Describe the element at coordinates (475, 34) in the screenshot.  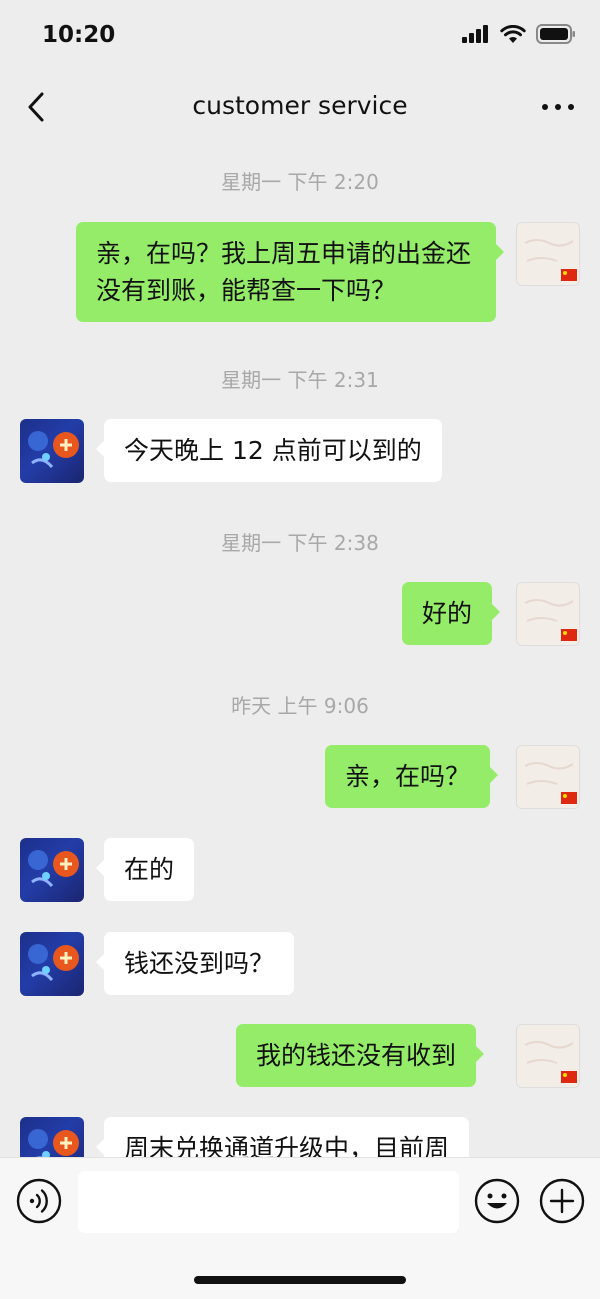
I see `signal-icon` at that location.